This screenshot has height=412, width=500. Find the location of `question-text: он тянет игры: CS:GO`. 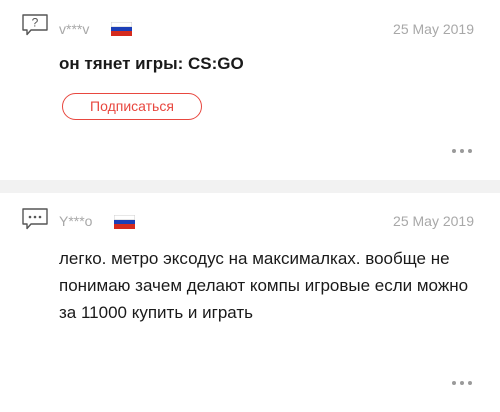

question-text: он тянет игры: CS:GO is located at coordinates (151, 63).